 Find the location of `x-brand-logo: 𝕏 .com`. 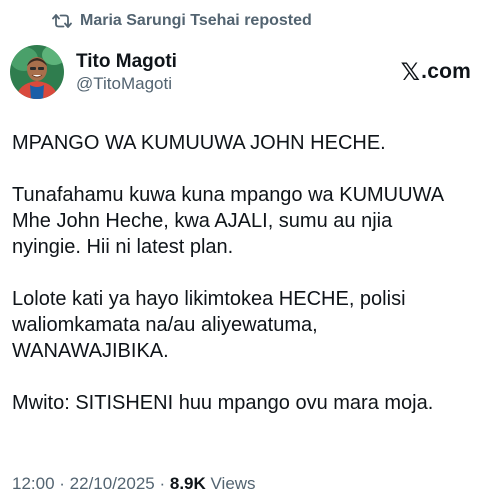

x-brand-logo: 𝕏 .com is located at coordinates (436, 72).